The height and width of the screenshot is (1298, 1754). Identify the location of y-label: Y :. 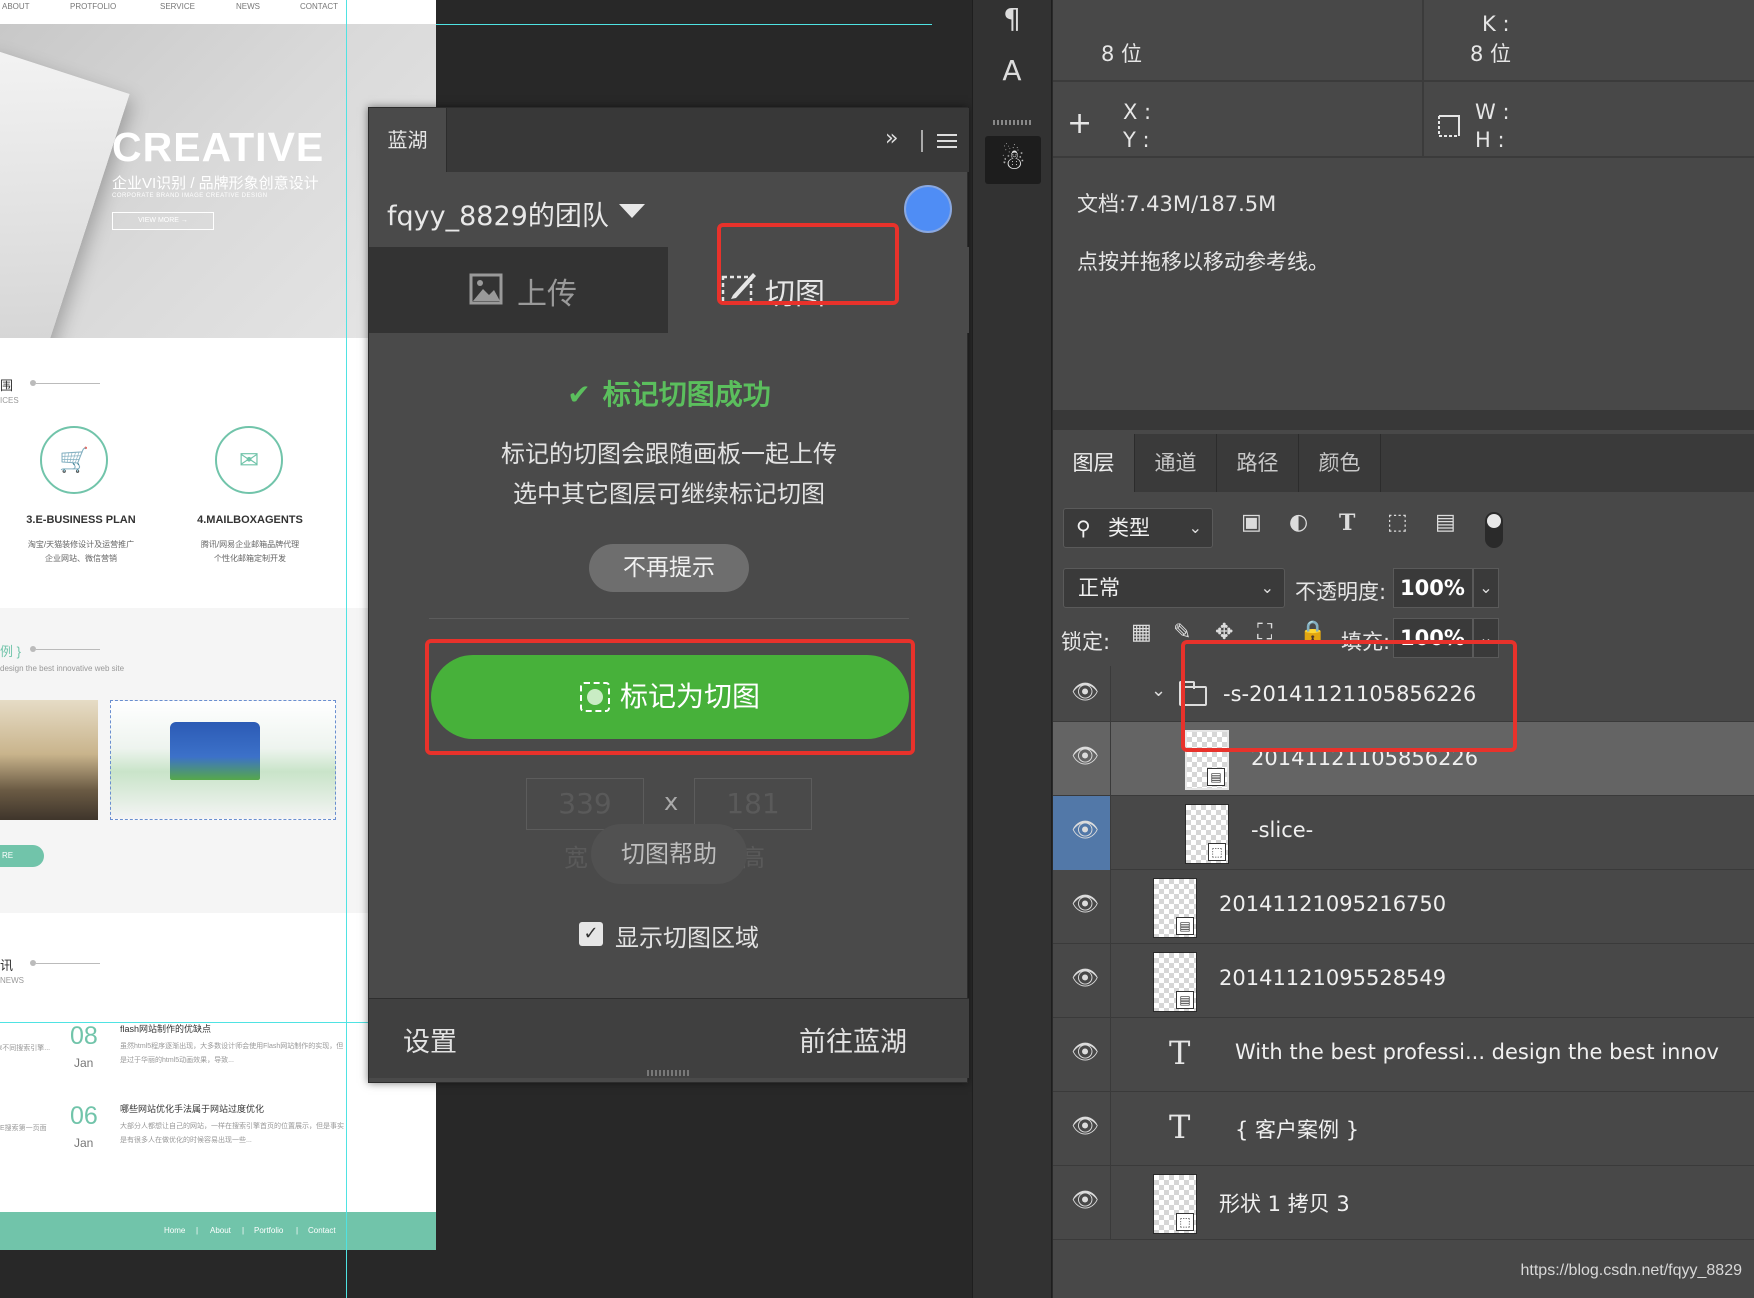
(1136, 140).